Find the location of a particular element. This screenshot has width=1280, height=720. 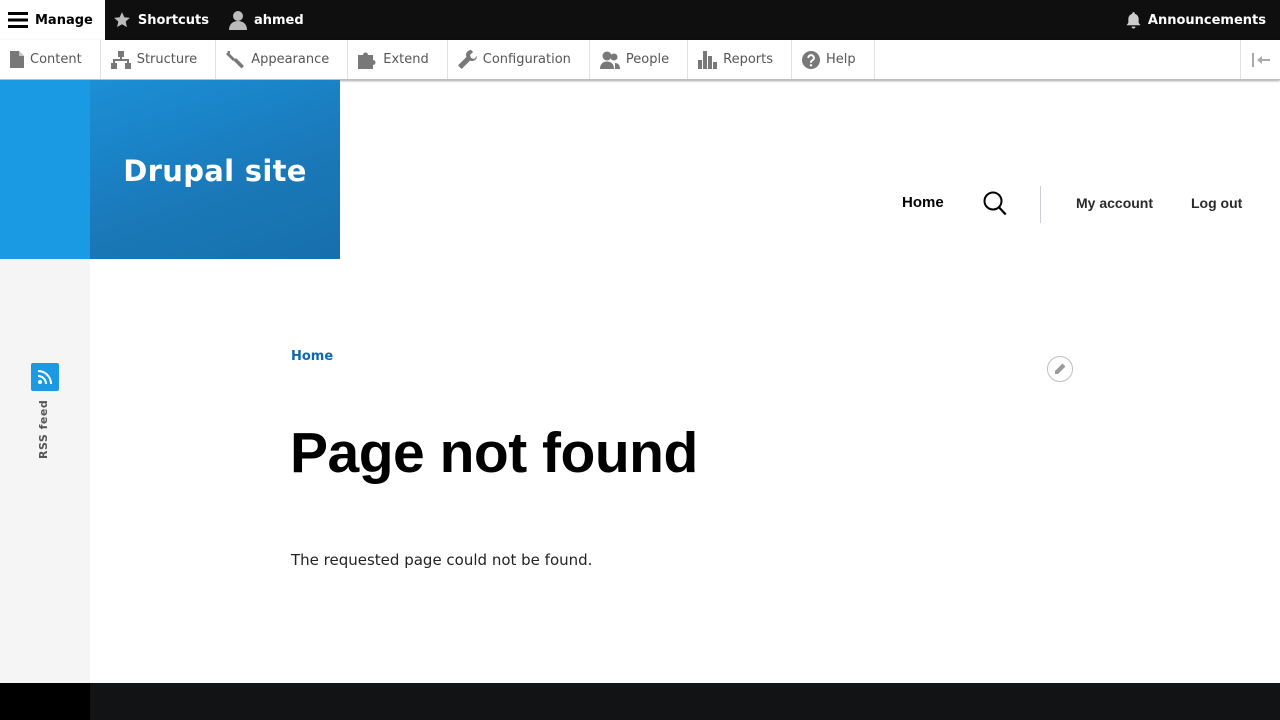

page-title: Page not found is located at coordinates (494, 453).